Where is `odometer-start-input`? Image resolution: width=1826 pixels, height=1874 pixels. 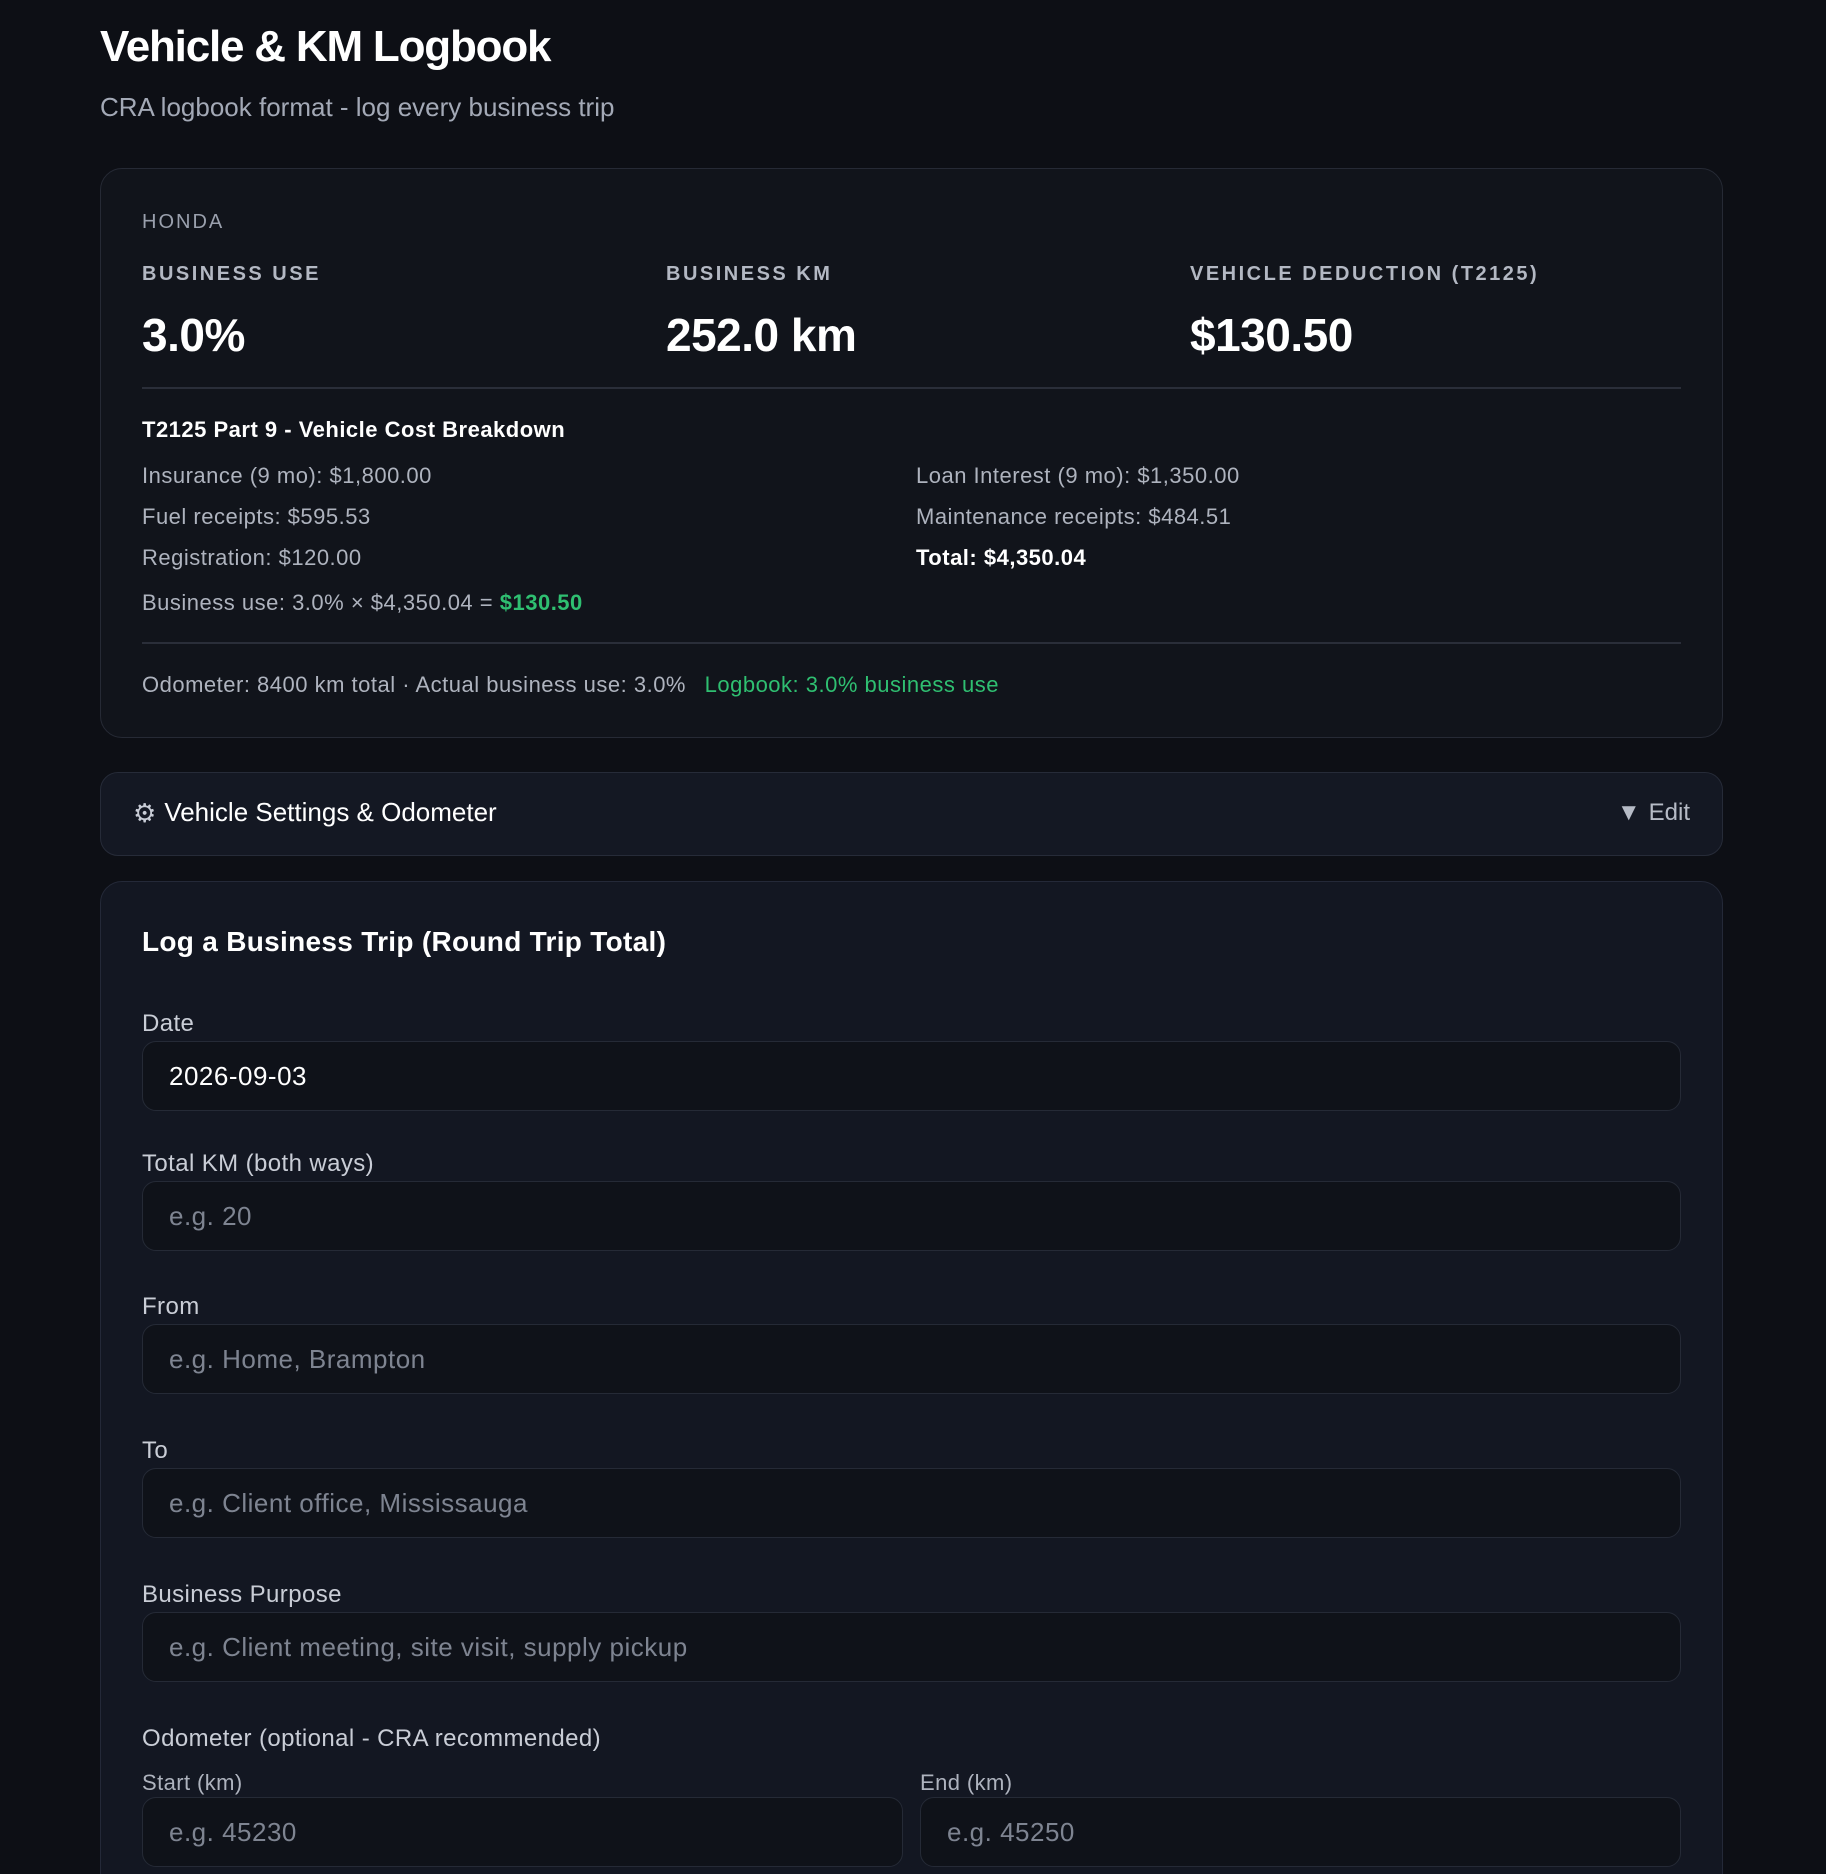
odometer-start-input is located at coordinates (522, 1832).